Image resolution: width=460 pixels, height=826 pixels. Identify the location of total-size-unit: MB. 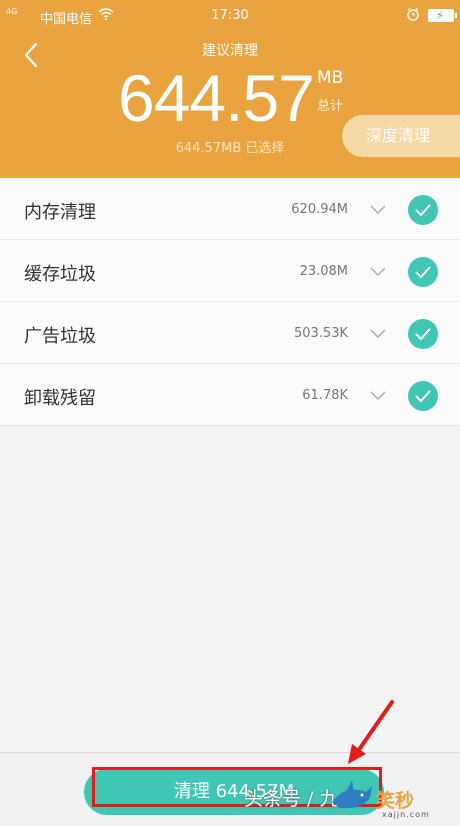
(330, 78).